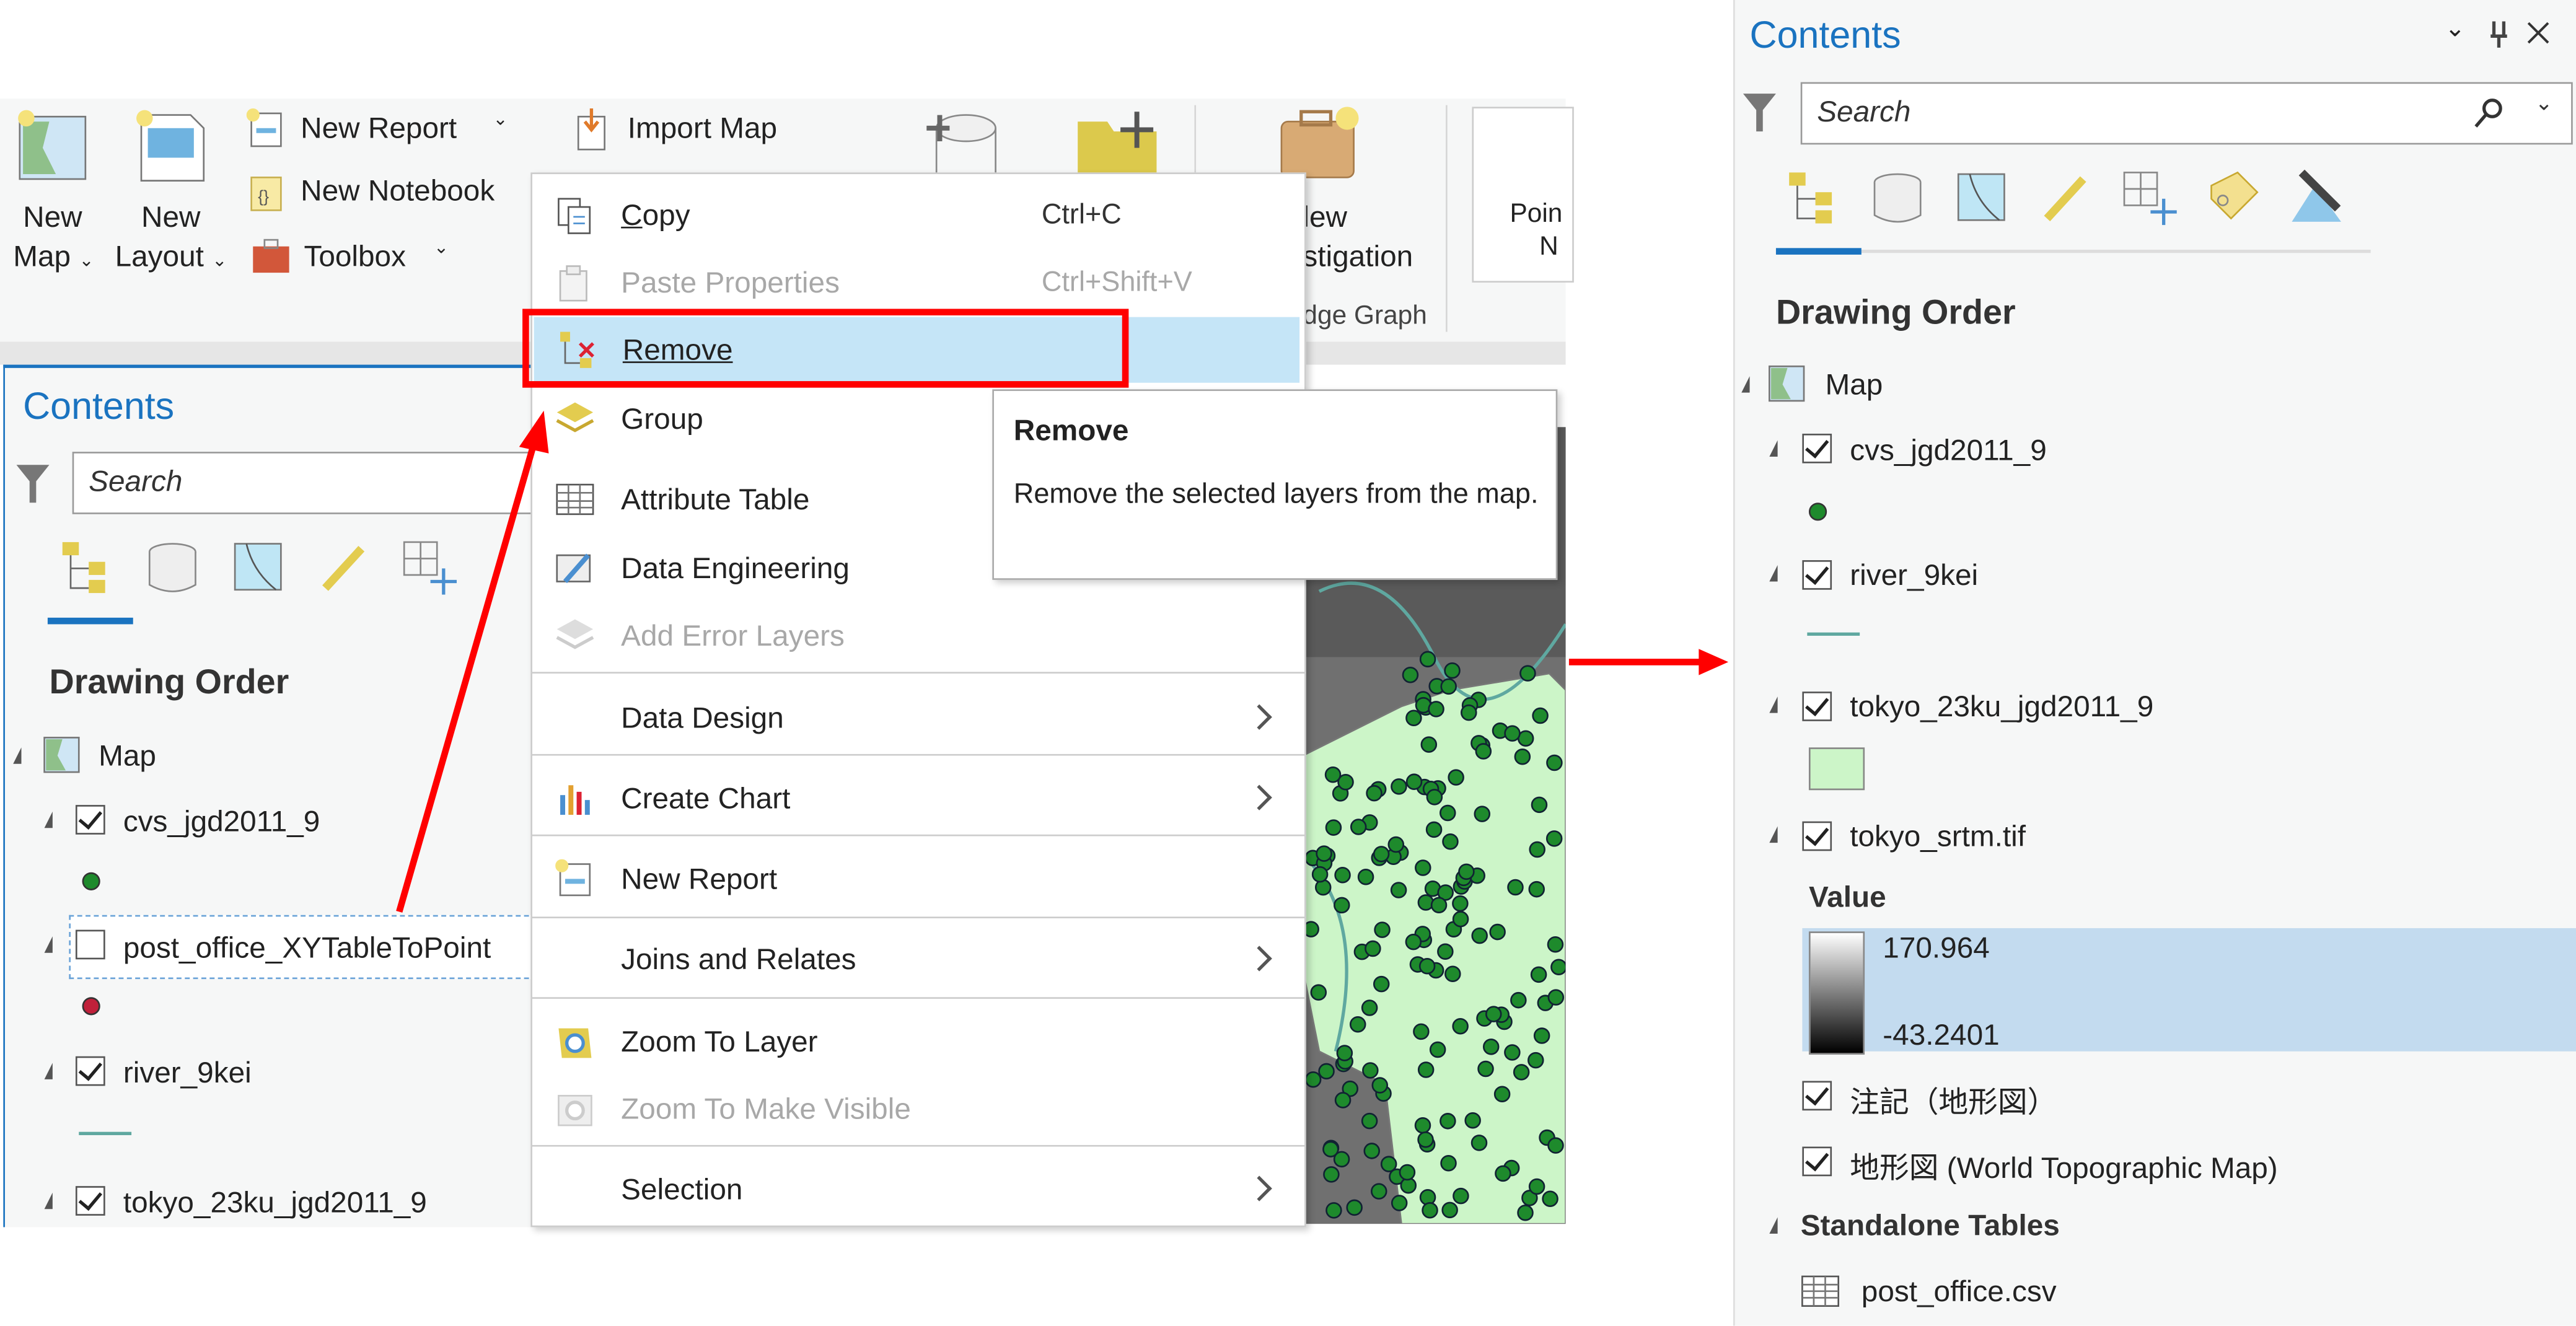 The width and height of the screenshot is (2576, 1326). I want to click on drawing-order-heading: Drawing Order, so click(169, 683).